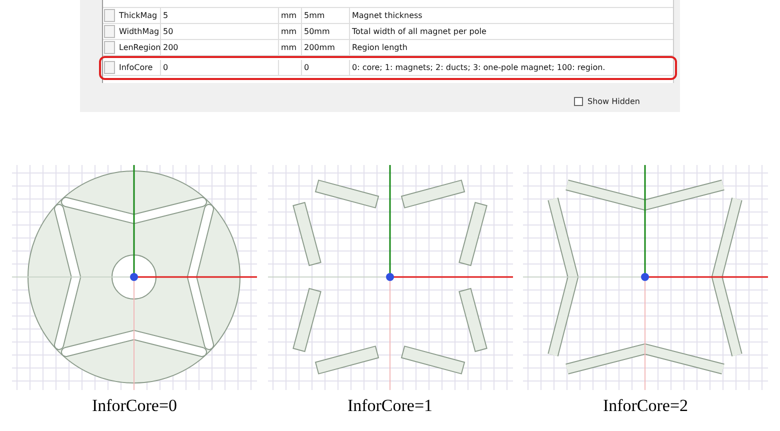  I want to click on table-cell: 200mm, so click(319, 47).